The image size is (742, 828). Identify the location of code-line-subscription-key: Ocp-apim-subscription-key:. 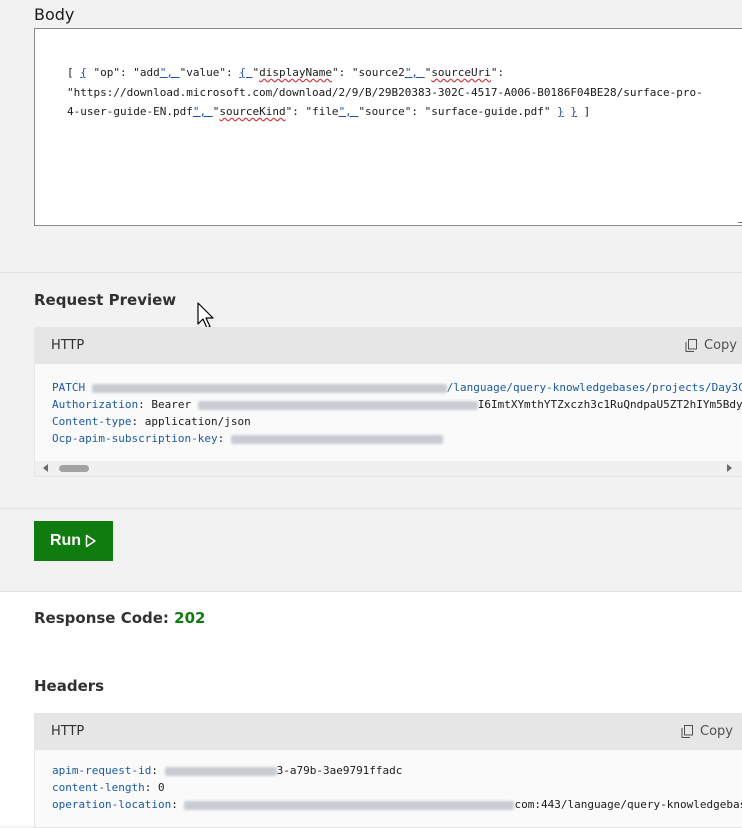
(247, 438).